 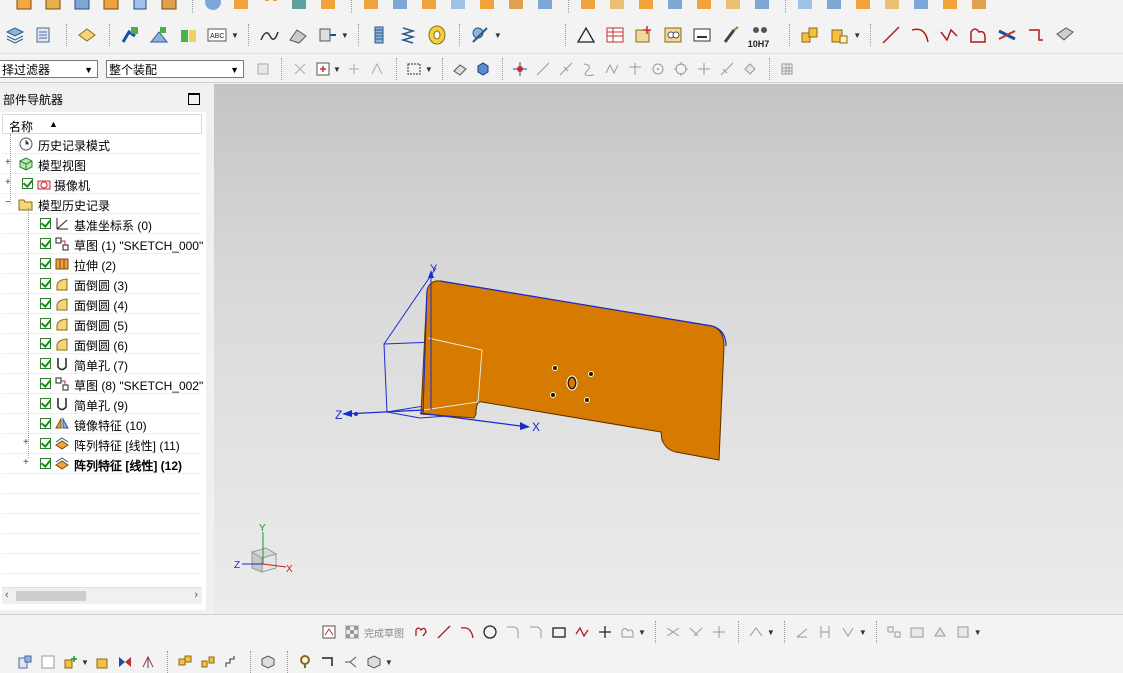 I want to click on snap-settings-icon, so click(x=520, y=69).